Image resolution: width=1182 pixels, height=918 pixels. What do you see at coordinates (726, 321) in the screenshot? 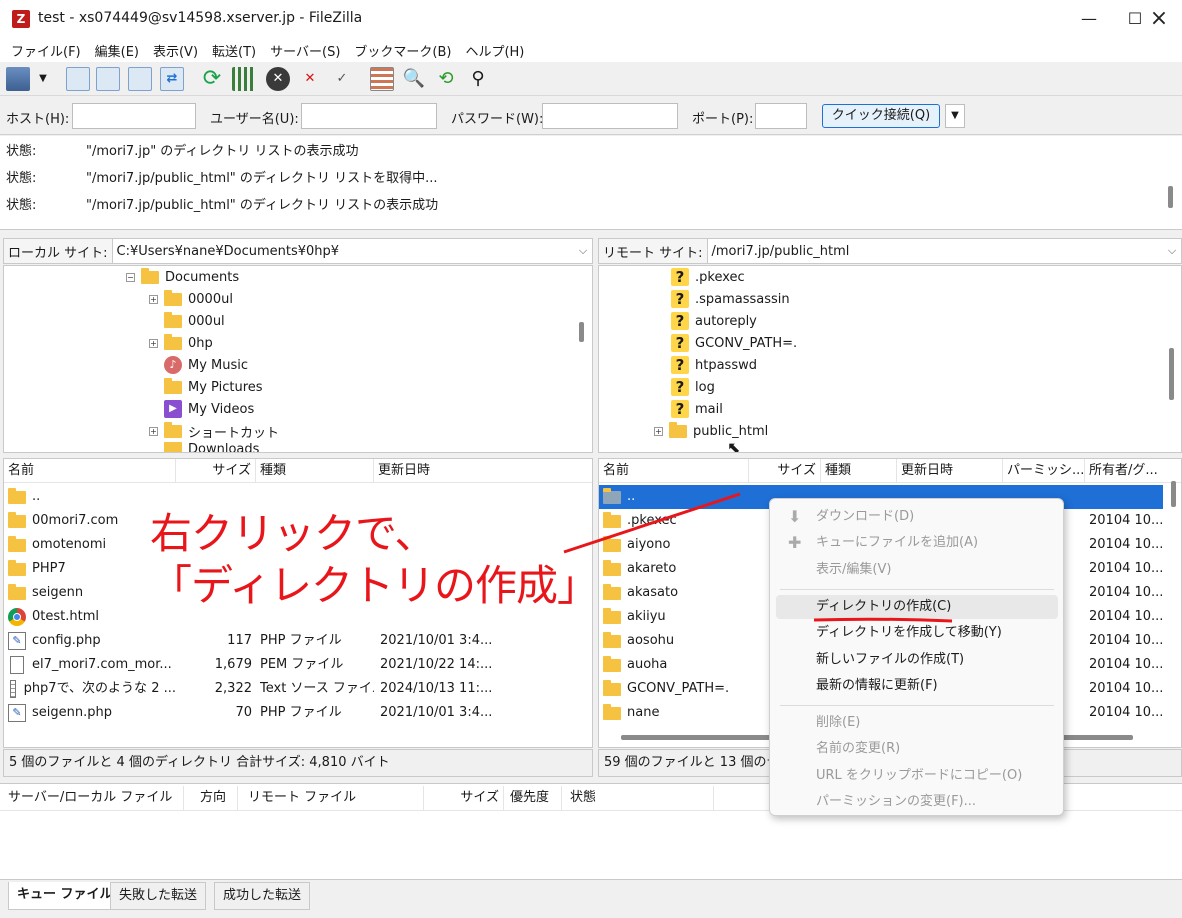
I see `tree-item-label: autoreply` at bounding box center [726, 321].